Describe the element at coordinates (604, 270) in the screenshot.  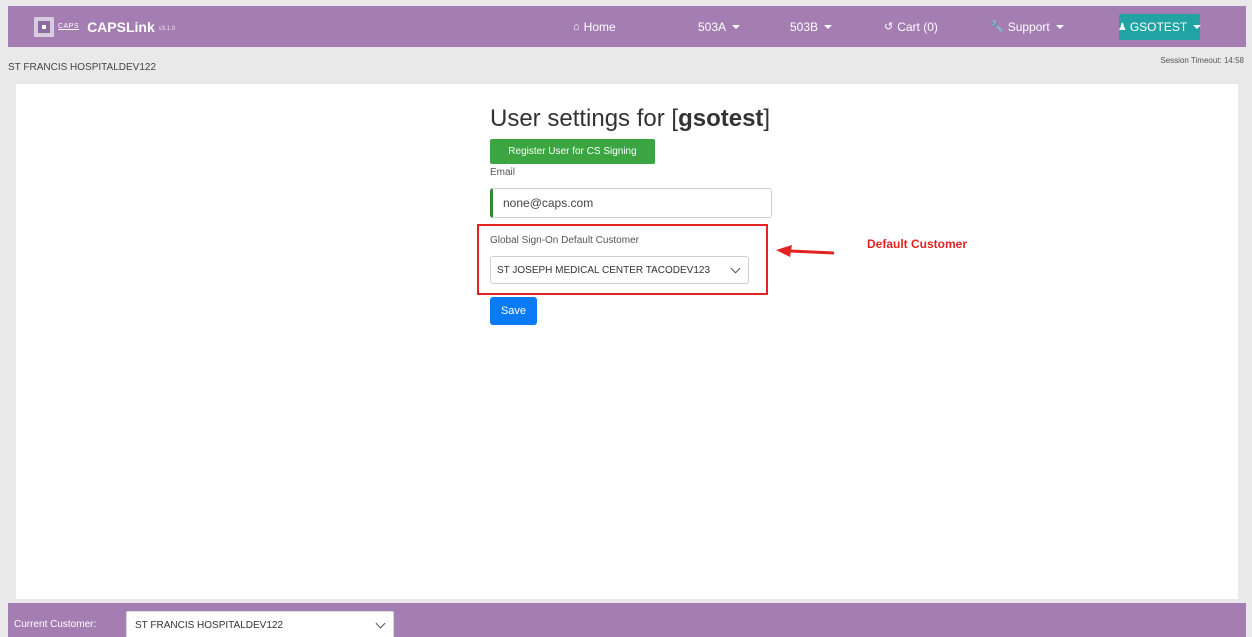
I see `gso-selected-value: ST JOSEPH MEDICAL CENTER TACODEV123` at that location.